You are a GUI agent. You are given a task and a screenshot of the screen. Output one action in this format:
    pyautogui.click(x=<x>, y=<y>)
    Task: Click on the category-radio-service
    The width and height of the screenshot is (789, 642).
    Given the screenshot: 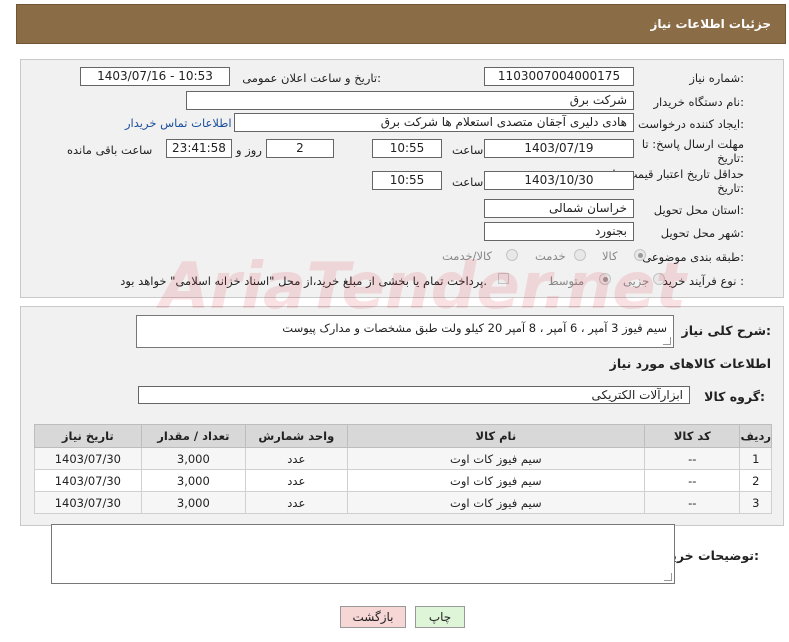 What is the action you would take?
    pyautogui.click(x=580, y=255)
    